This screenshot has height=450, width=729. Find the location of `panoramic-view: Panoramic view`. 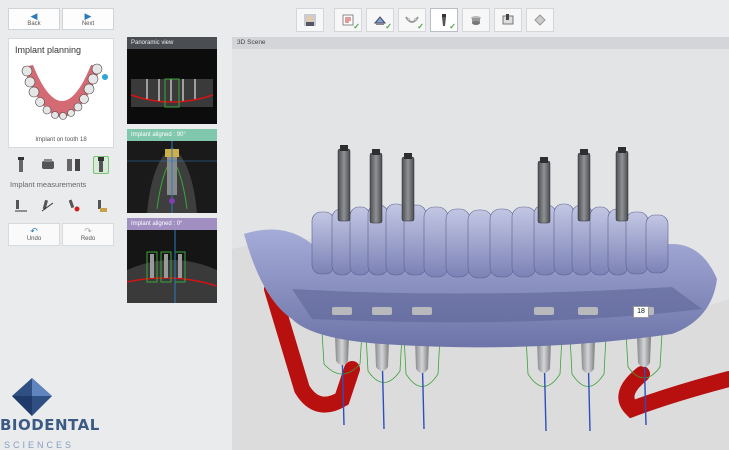

panoramic-view: Panoramic view is located at coordinates (172, 80).